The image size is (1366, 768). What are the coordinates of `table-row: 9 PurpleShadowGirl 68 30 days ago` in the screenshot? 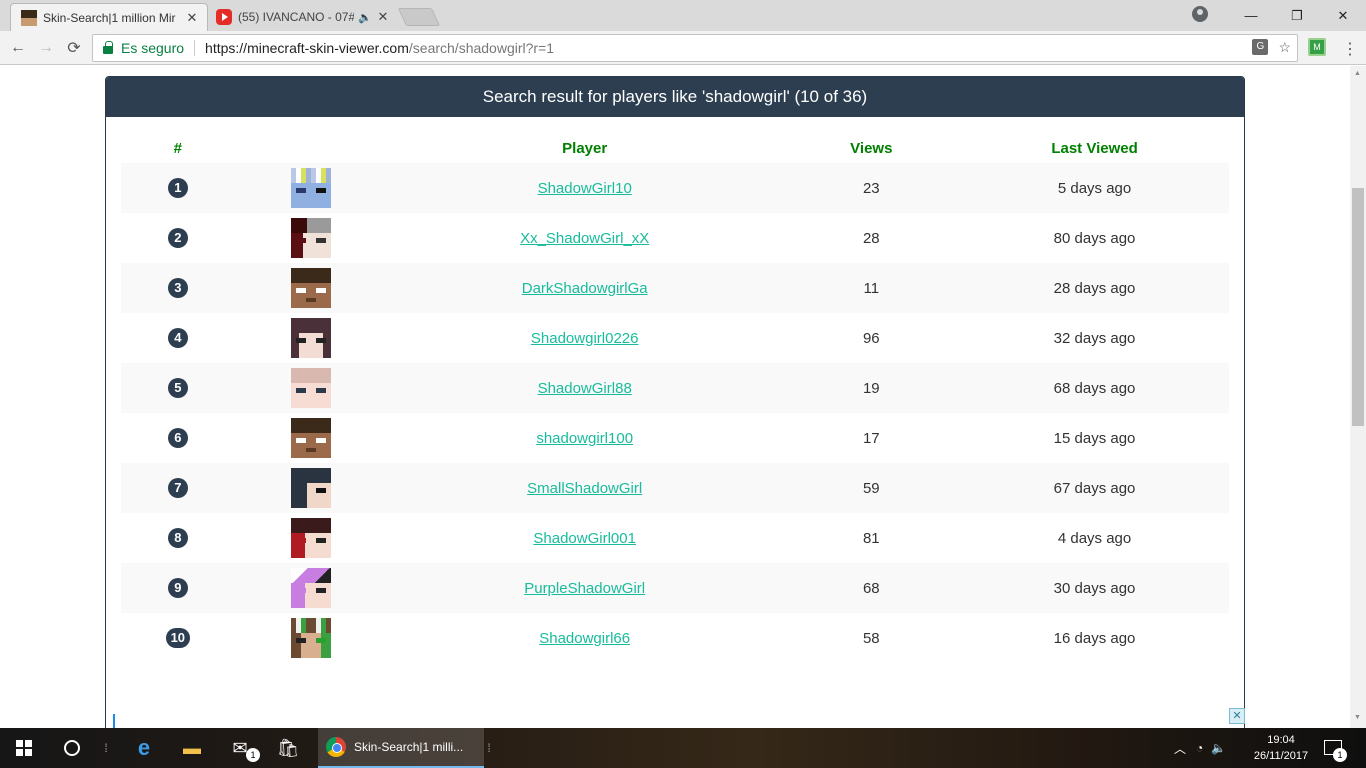 It's located at (675, 588).